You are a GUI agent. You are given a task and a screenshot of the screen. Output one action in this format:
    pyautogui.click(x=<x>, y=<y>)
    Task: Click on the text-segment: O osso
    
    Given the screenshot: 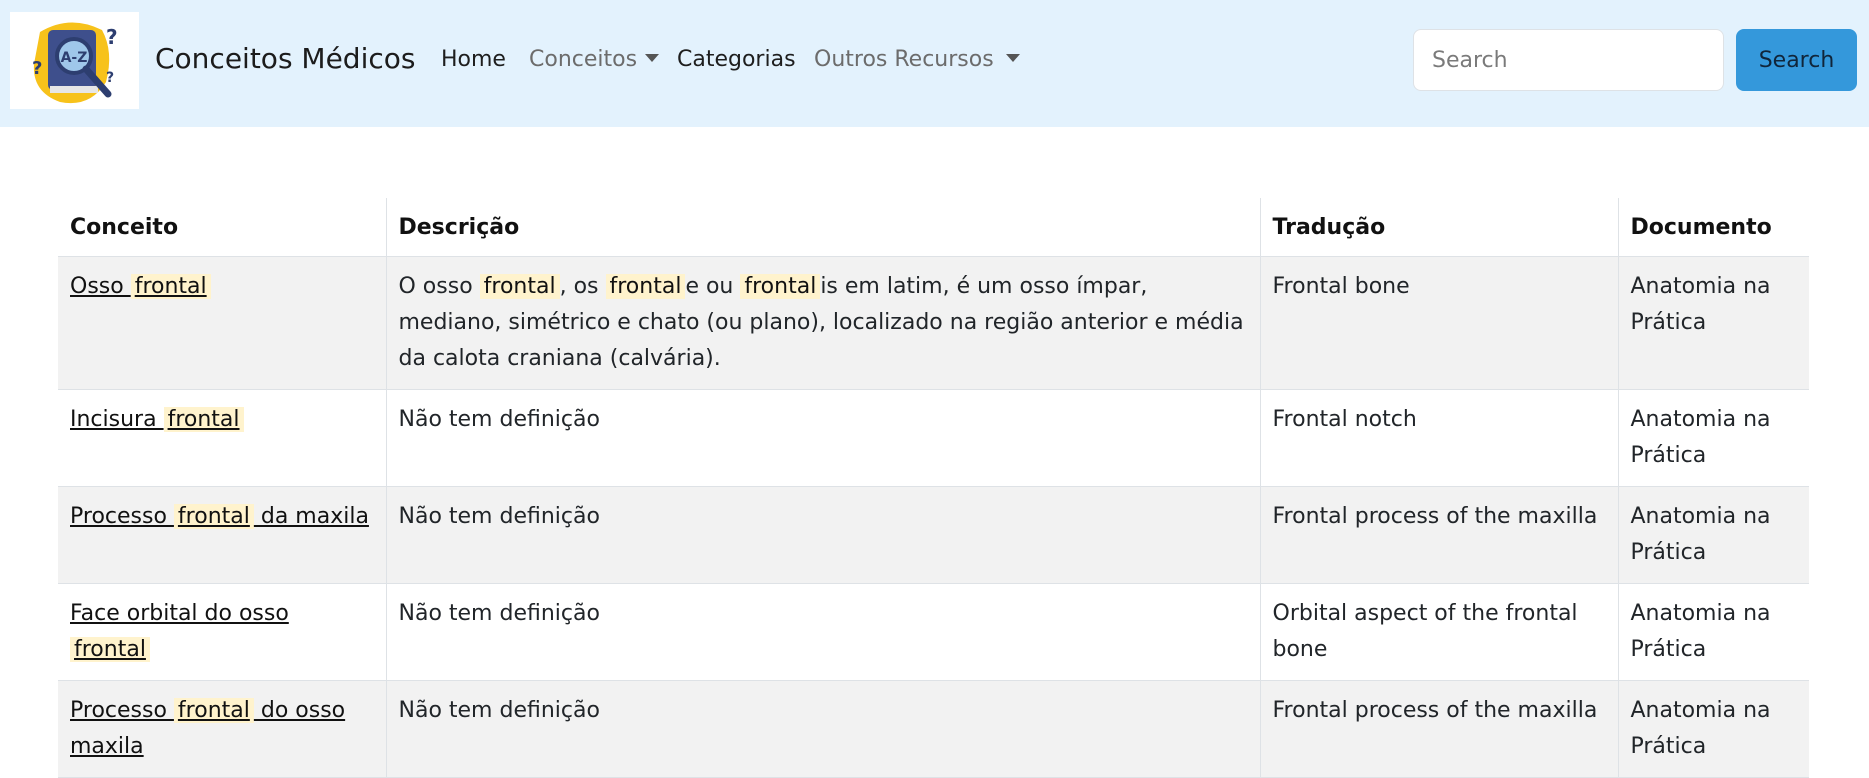 What is the action you would take?
    pyautogui.click(x=439, y=286)
    